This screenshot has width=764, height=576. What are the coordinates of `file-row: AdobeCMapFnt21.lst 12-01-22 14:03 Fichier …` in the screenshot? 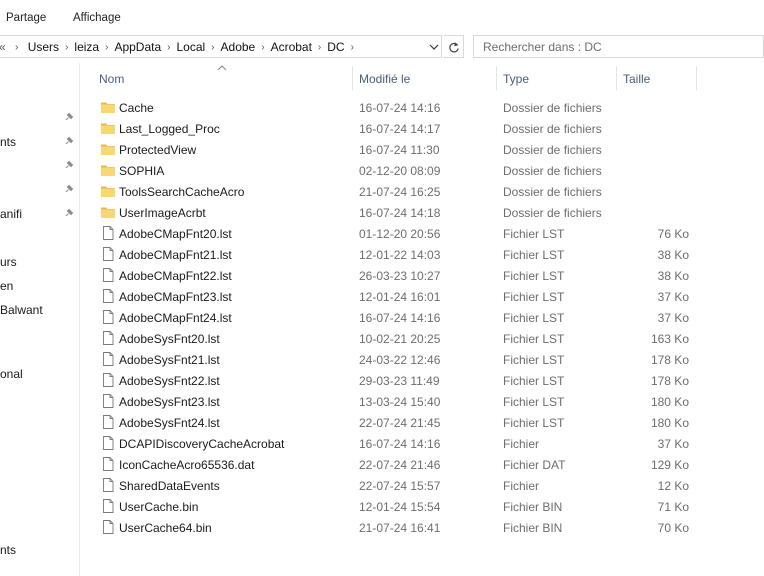 It's located at (396, 254).